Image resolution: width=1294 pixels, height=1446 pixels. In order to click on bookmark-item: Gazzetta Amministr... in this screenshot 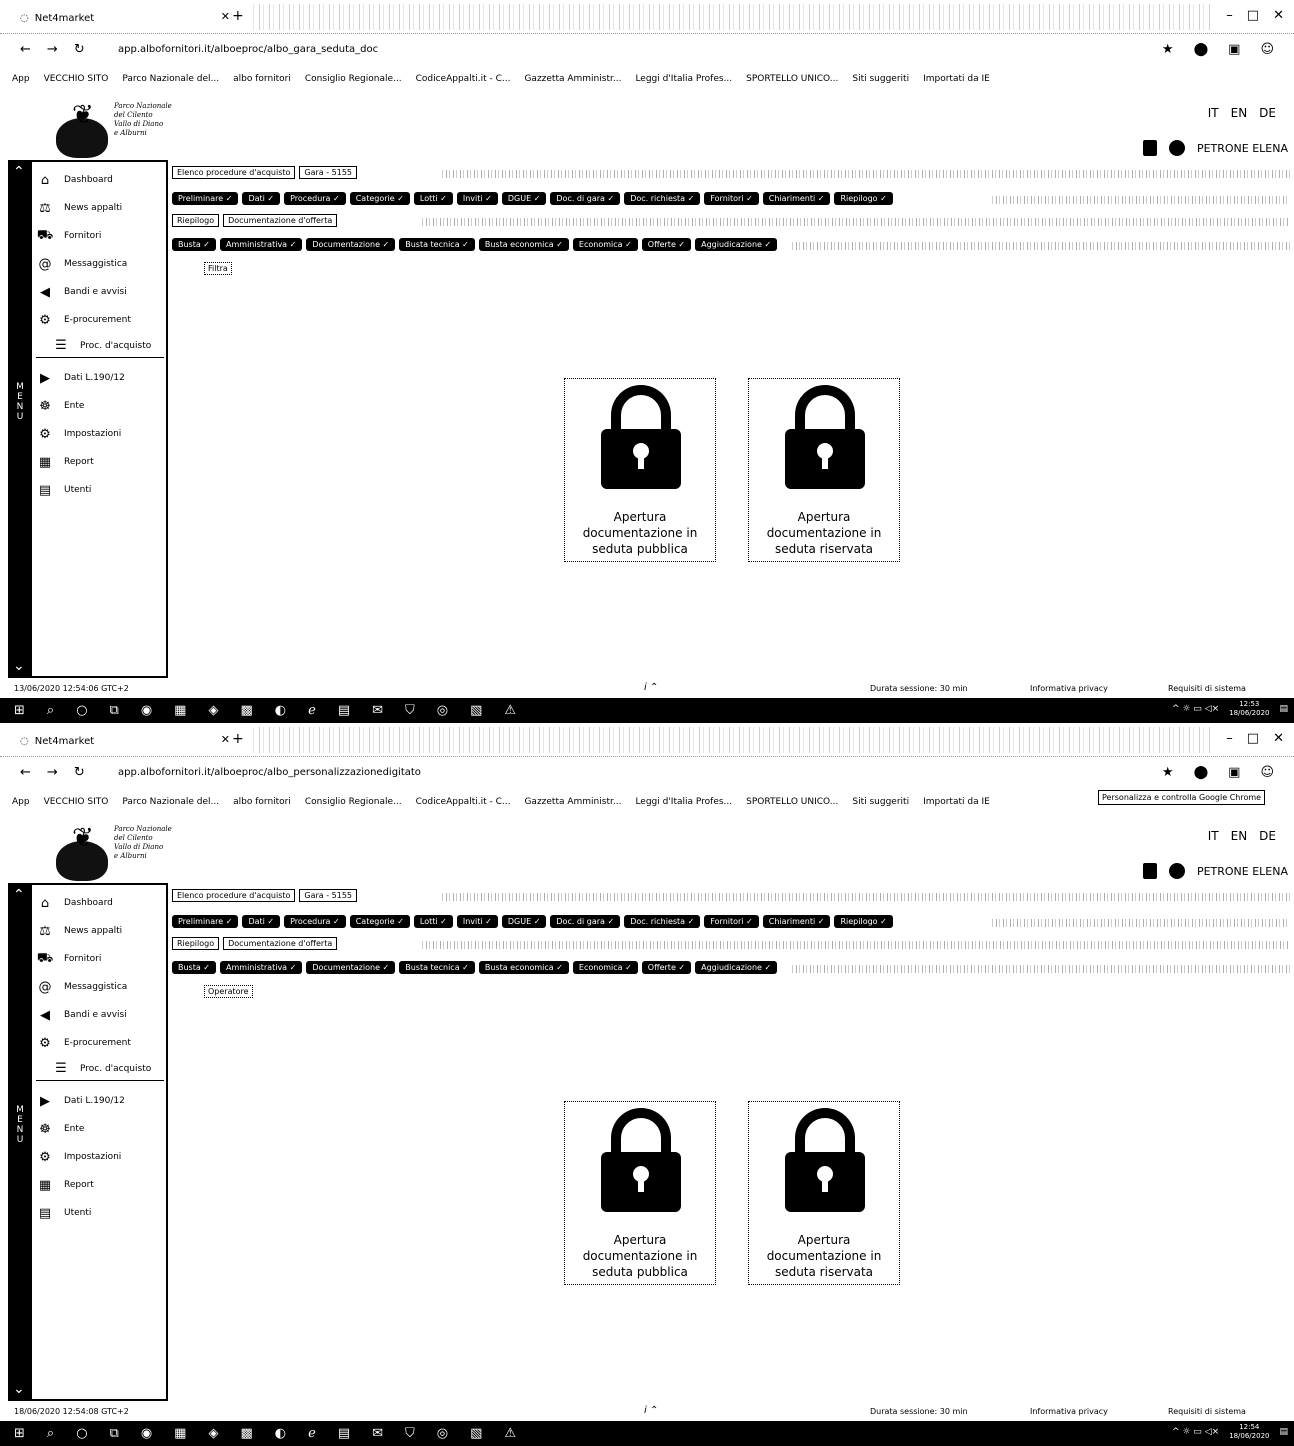, I will do `click(572, 802)`.